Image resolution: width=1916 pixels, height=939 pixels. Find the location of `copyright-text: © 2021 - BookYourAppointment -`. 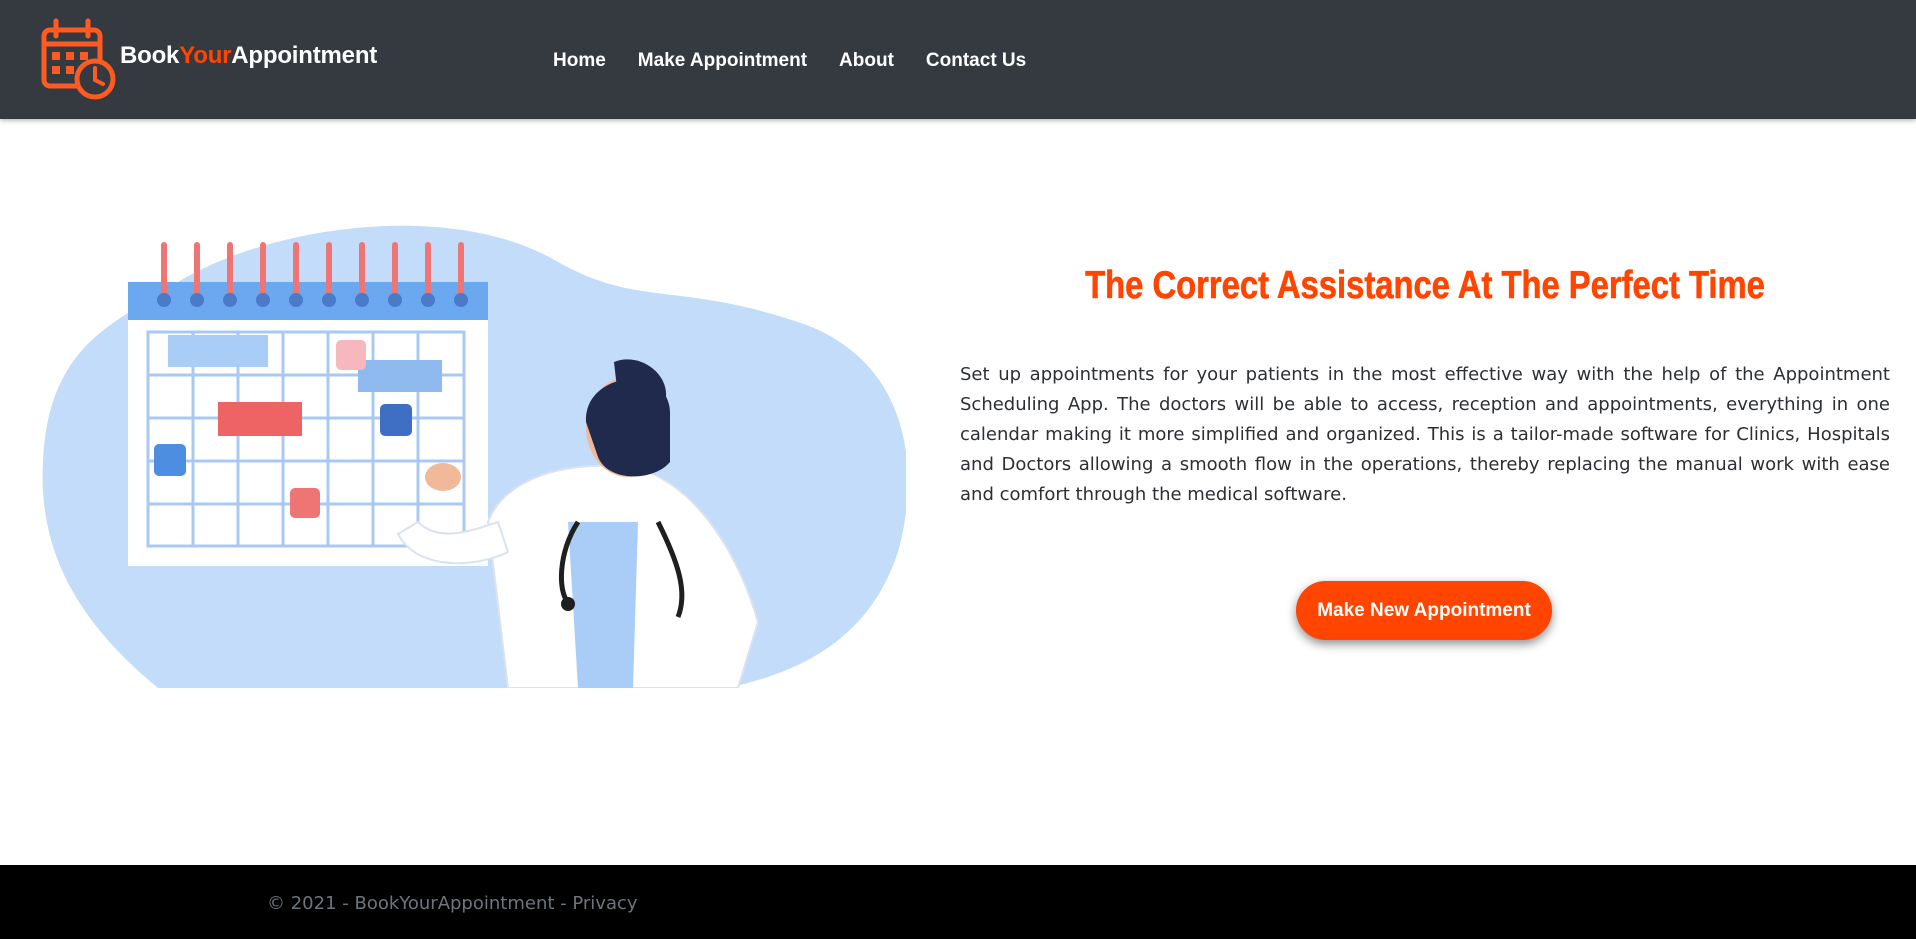

copyright-text: © 2021 - BookYourAppointment - is located at coordinates (420, 903).